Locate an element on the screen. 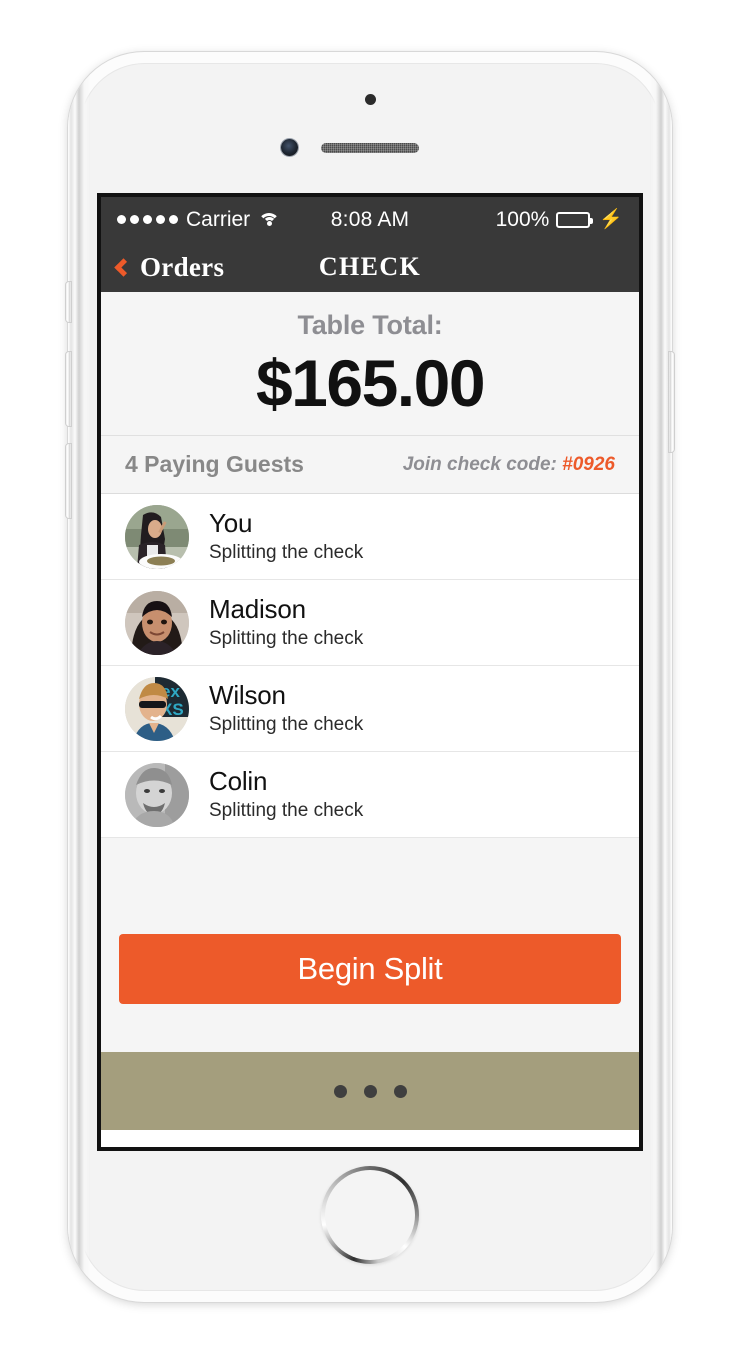  volume-up-button is located at coordinates (68, 389).